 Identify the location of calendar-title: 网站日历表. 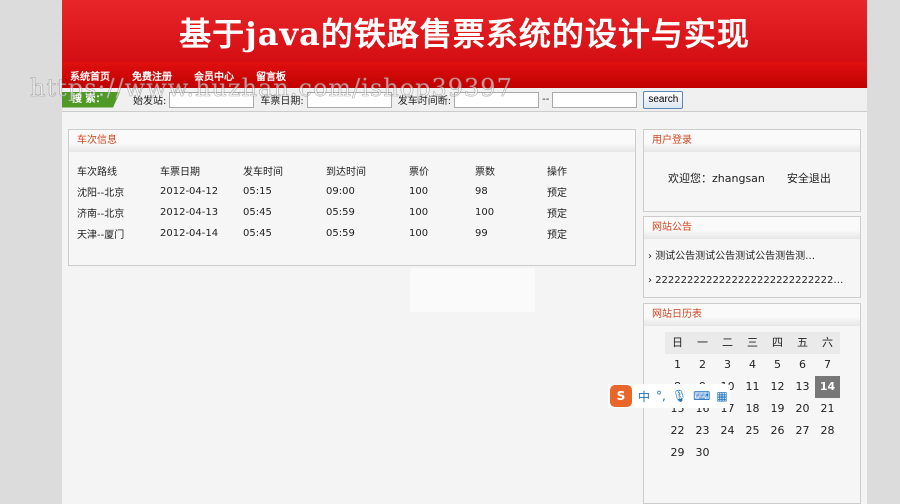
(752, 315).